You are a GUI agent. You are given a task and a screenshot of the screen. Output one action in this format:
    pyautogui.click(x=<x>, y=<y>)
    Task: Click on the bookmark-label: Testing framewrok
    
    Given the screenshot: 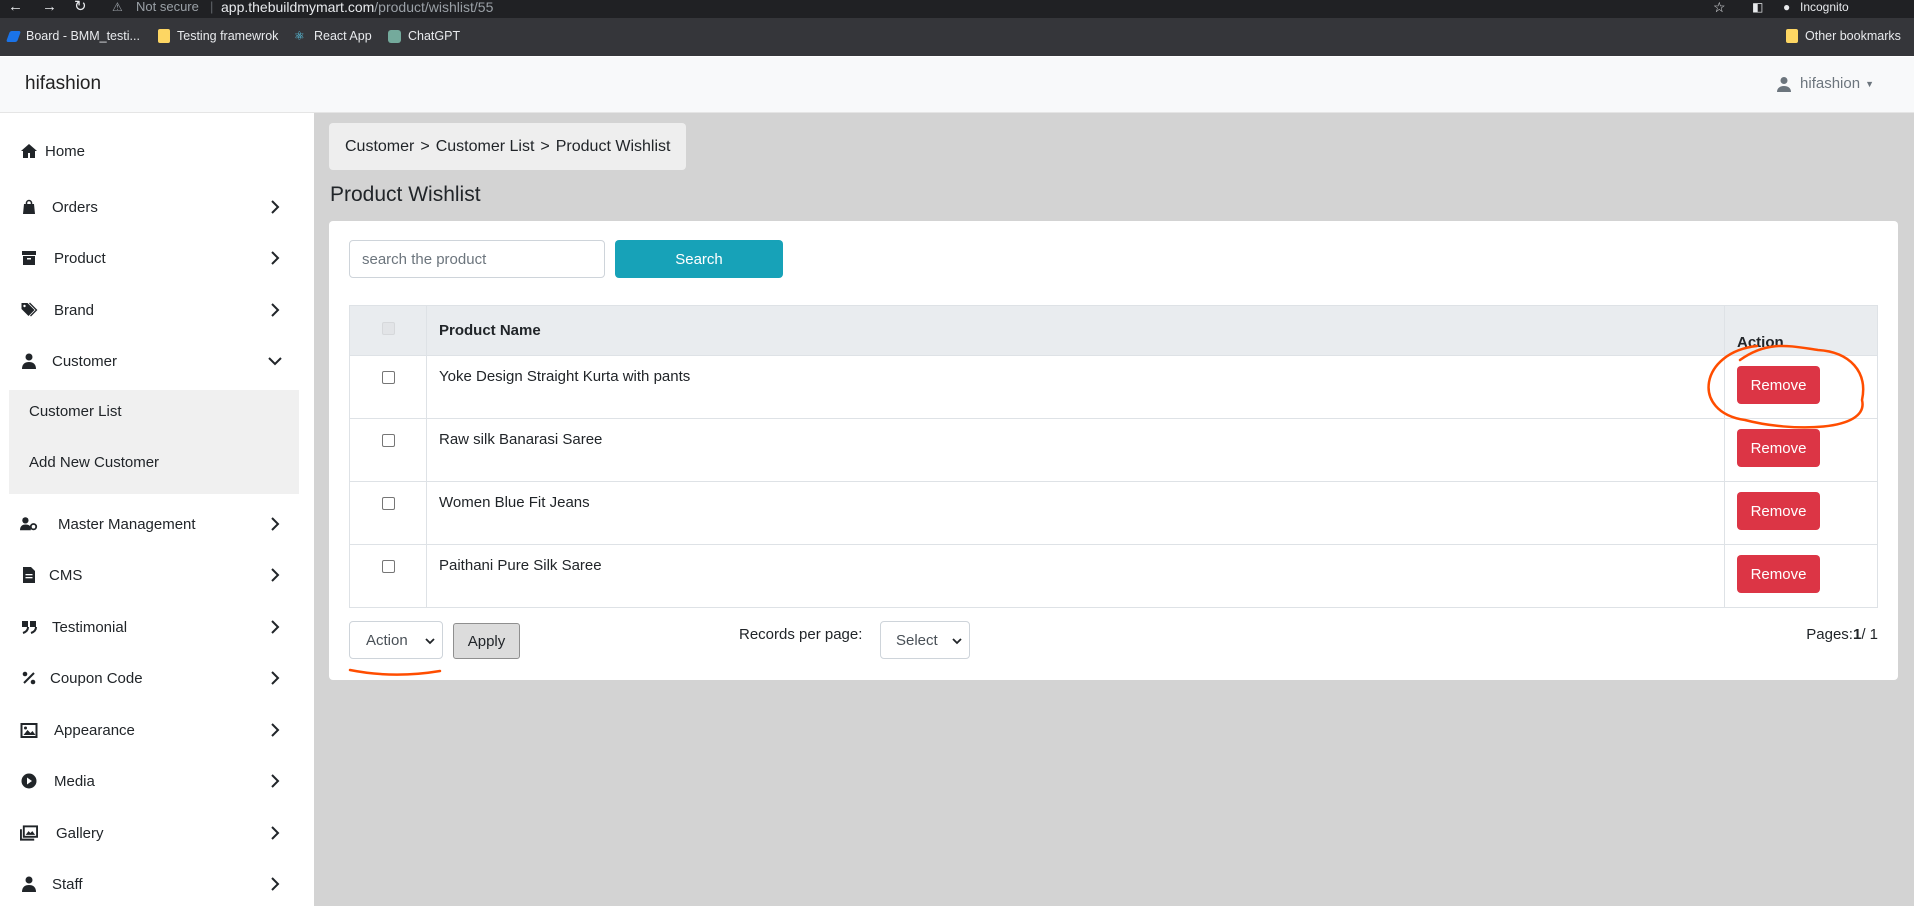 What is the action you would take?
    pyautogui.click(x=228, y=36)
    